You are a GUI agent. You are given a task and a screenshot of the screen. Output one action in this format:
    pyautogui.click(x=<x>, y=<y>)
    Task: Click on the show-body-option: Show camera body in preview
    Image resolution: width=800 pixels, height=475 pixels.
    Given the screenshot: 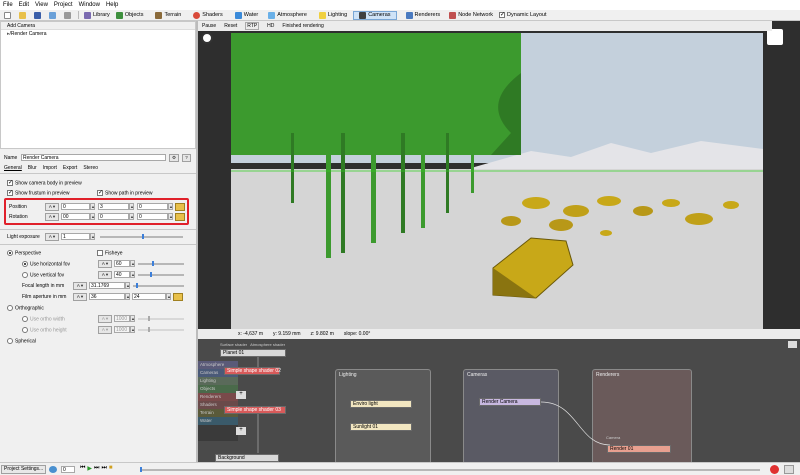 What is the action you would take?
    pyautogui.click(x=44, y=182)
    